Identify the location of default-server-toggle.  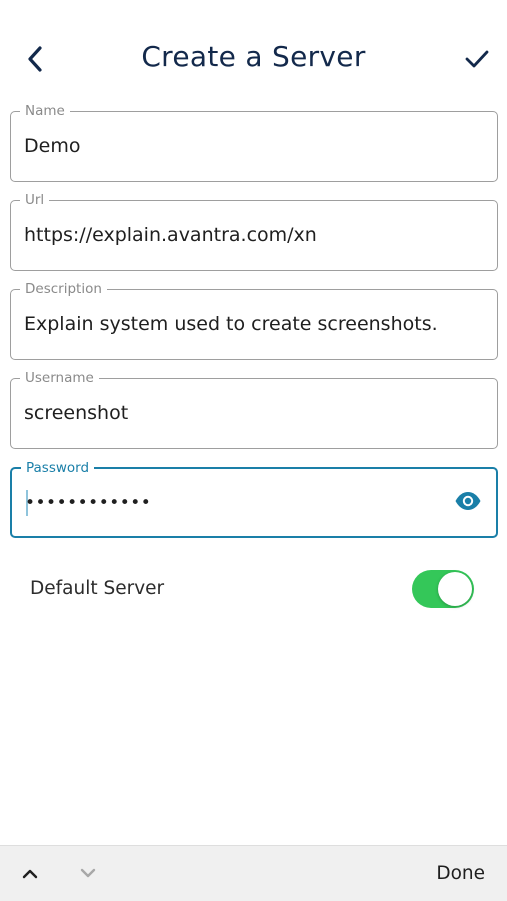
(443, 589).